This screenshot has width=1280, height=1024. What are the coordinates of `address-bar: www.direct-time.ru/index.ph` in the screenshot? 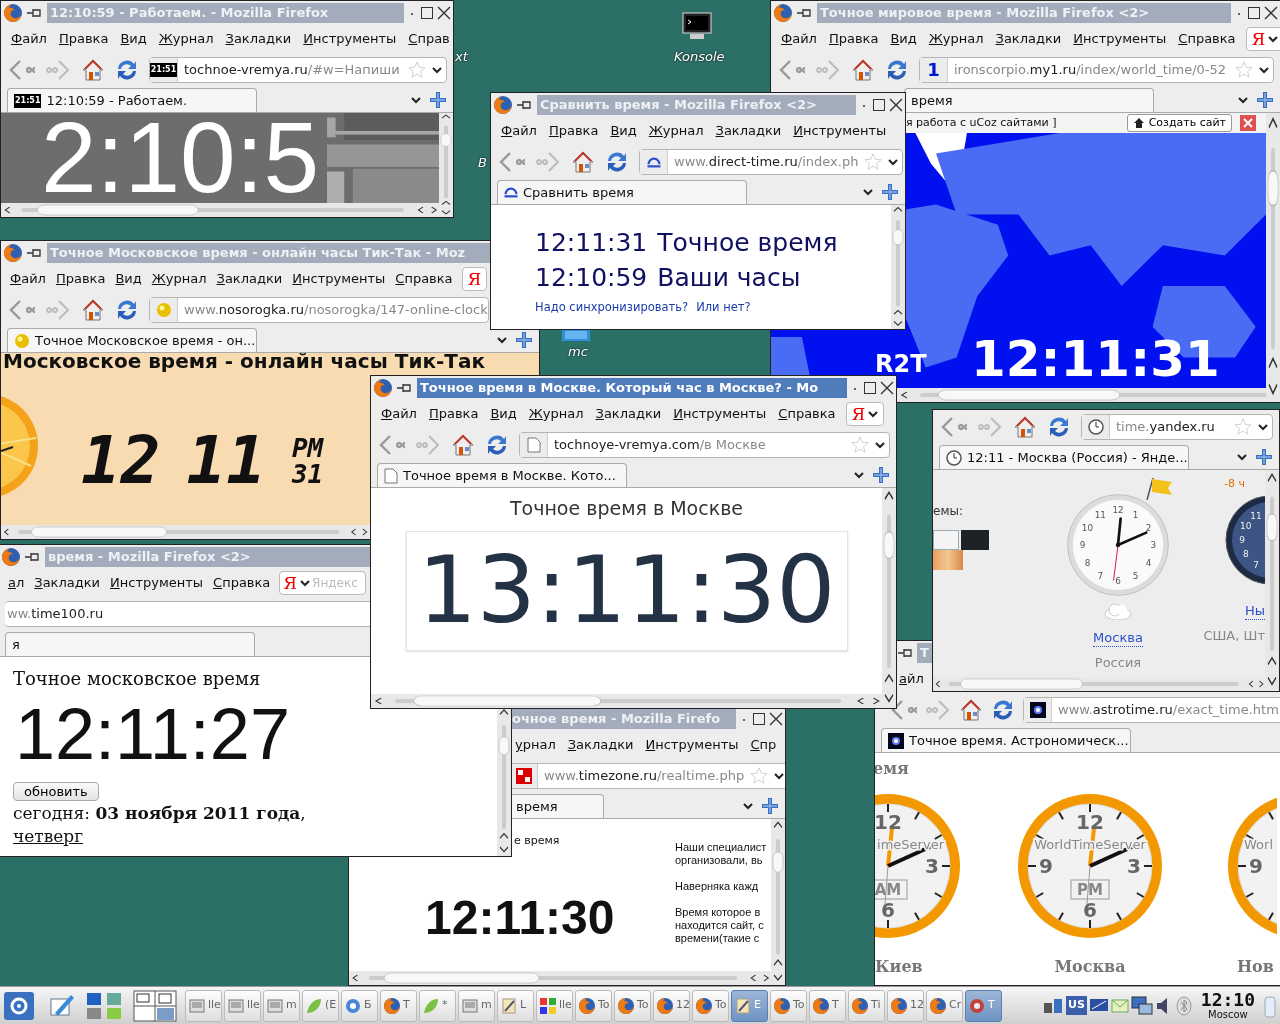 It's located at (771, 162).